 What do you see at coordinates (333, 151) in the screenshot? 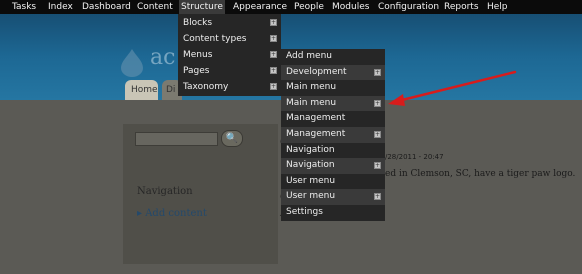
I see `submenu-item-navigation: Navigation` at bounding box center [333, 151].